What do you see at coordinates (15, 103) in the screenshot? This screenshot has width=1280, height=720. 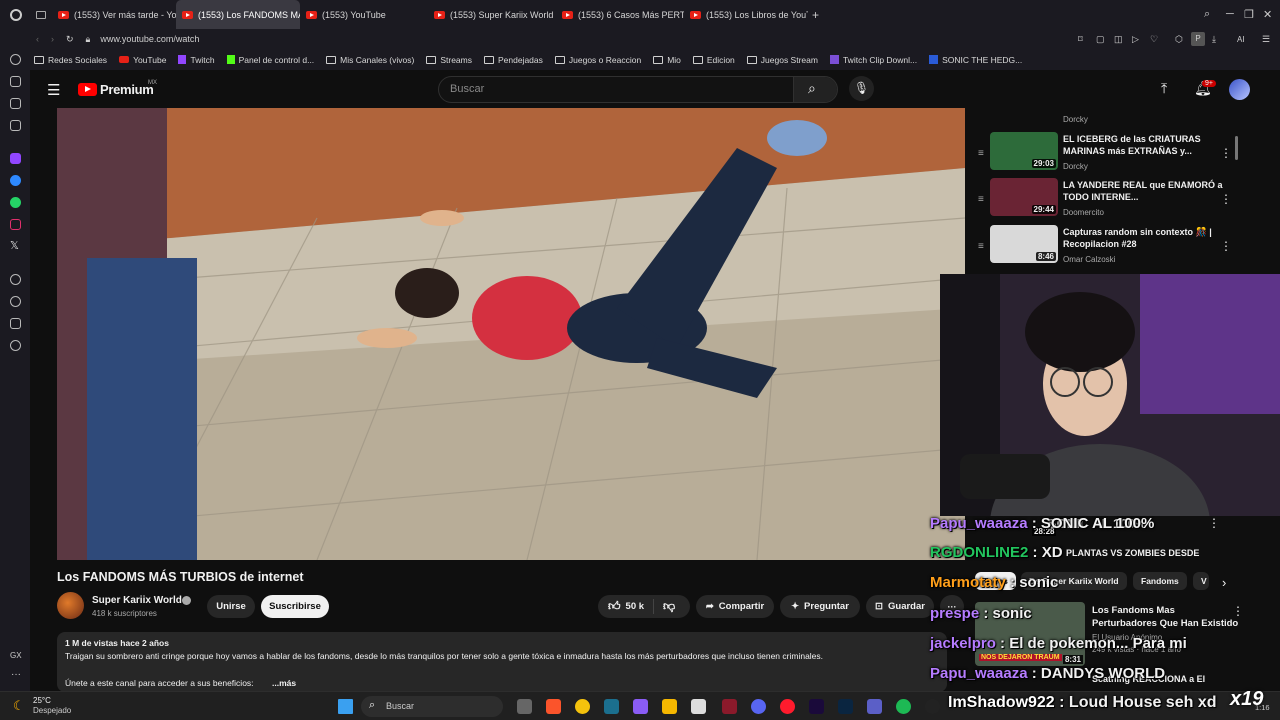 I see `gaming-icon` at bounding box center [15, 103].